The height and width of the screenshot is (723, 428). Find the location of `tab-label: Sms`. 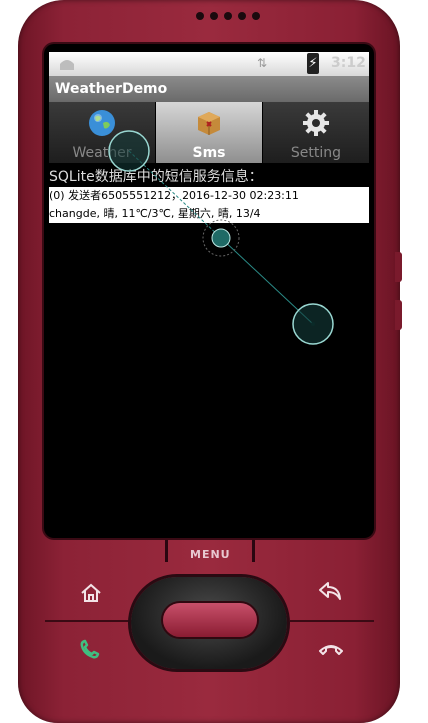

tab-label: Sms is located at coordinates (209, 153).